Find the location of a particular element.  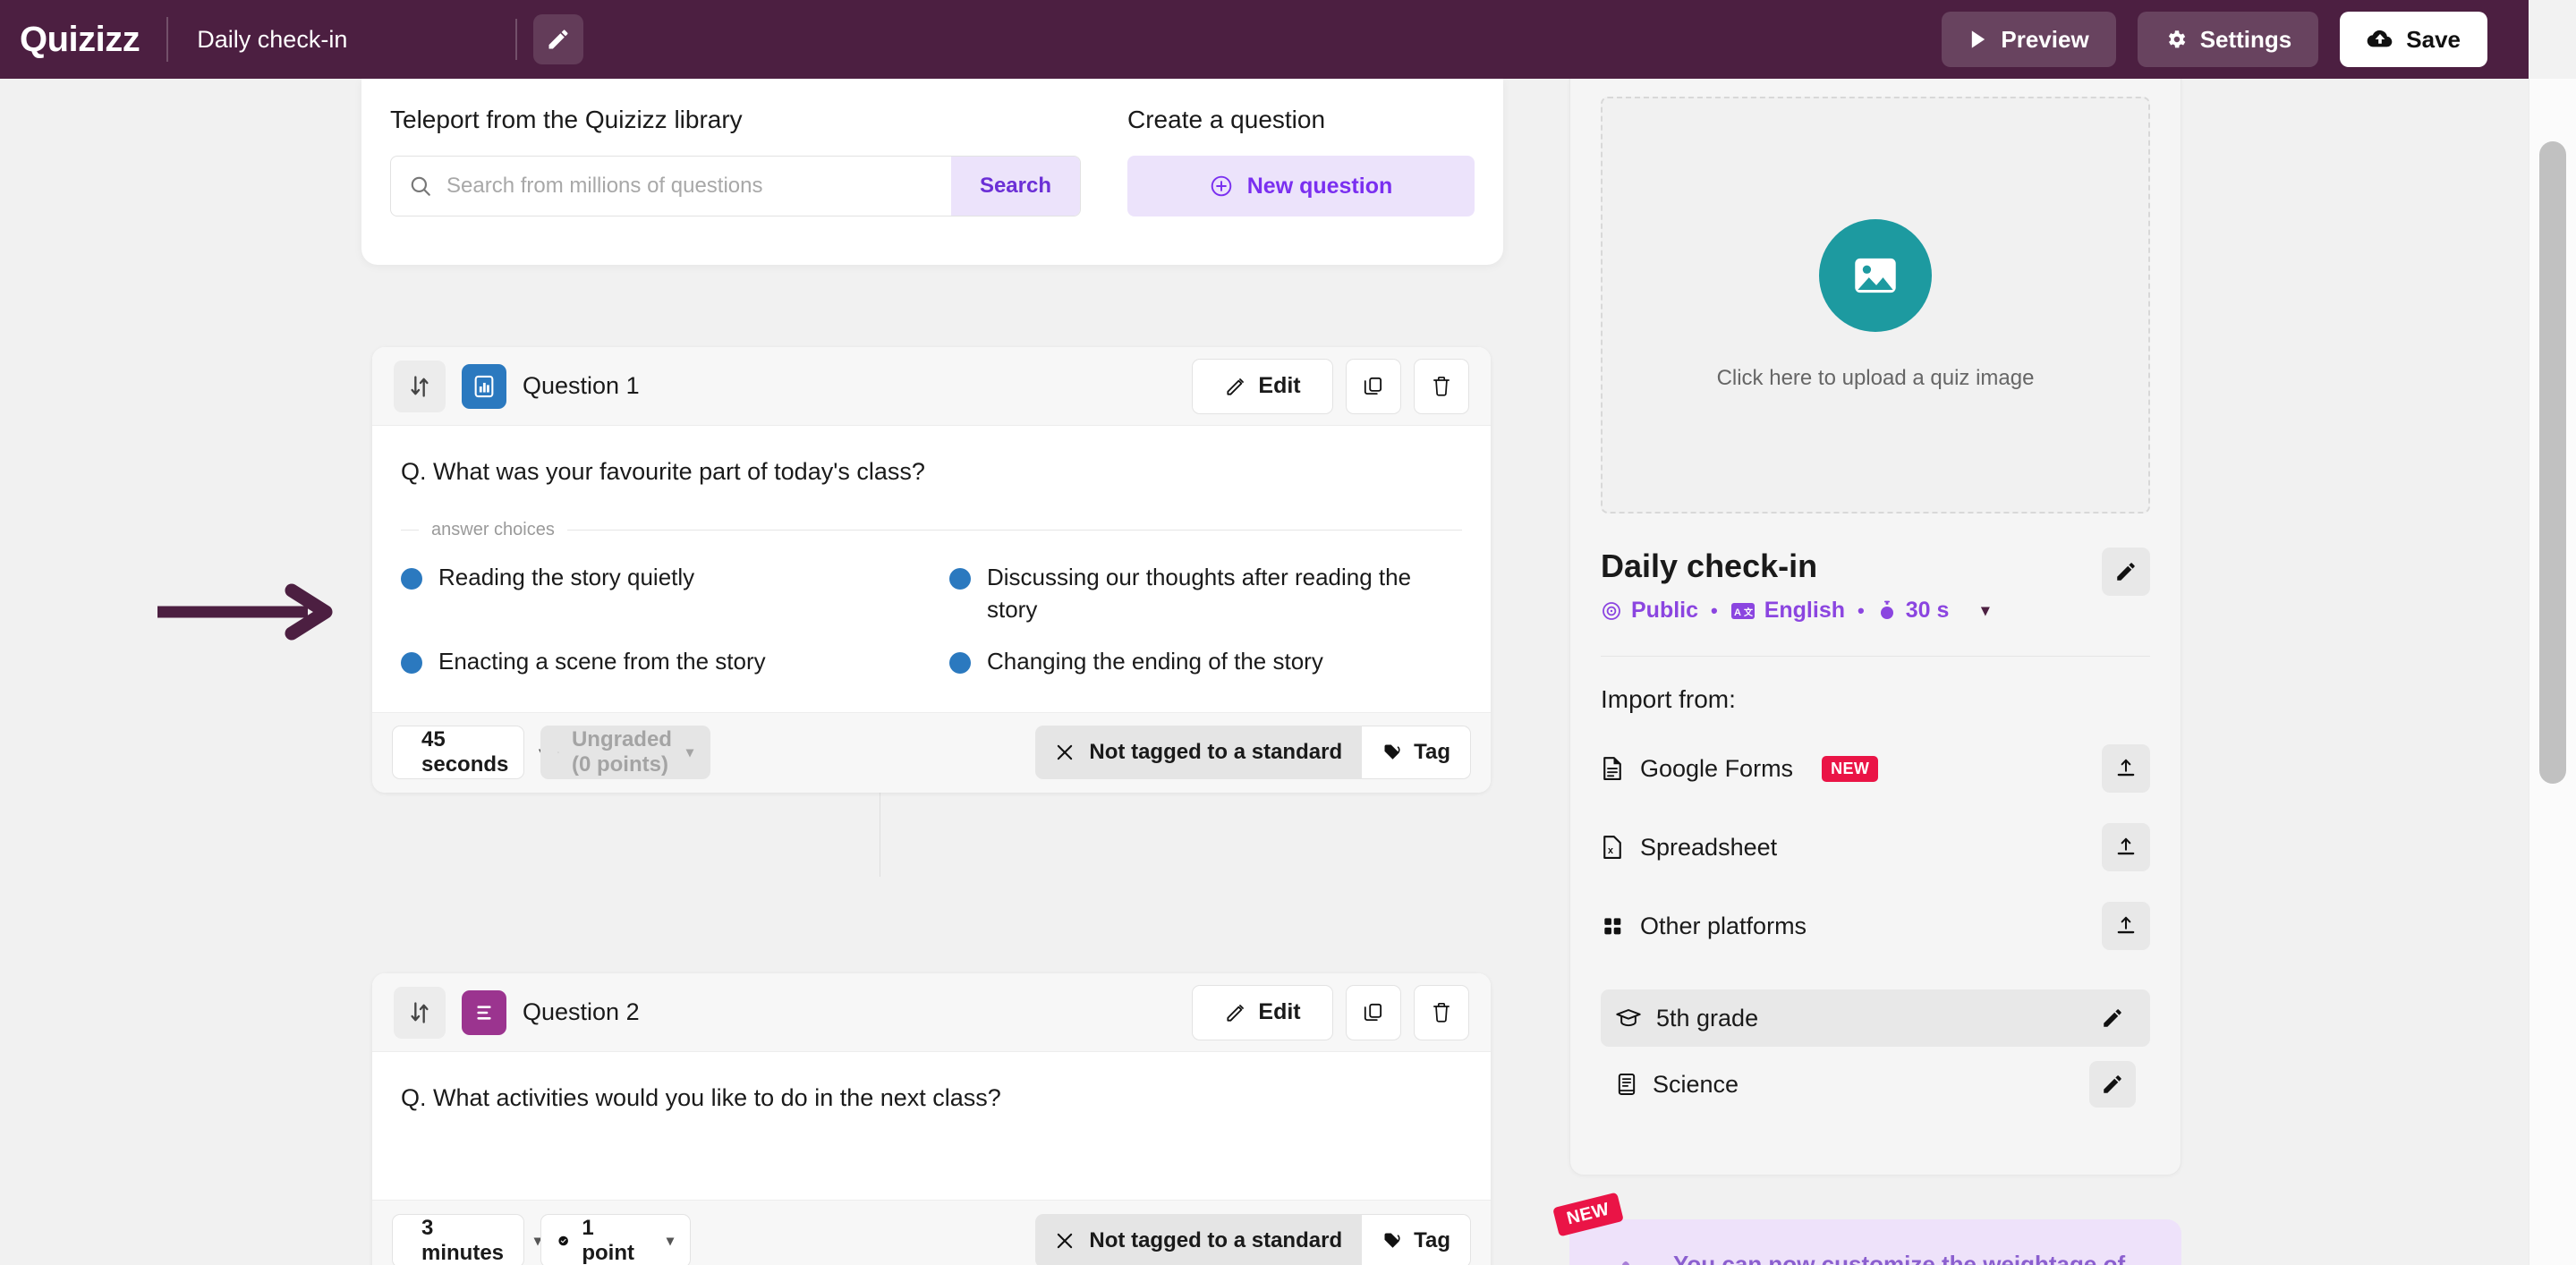

duration-meta: 30 s is located at coordinates (1913, 611).